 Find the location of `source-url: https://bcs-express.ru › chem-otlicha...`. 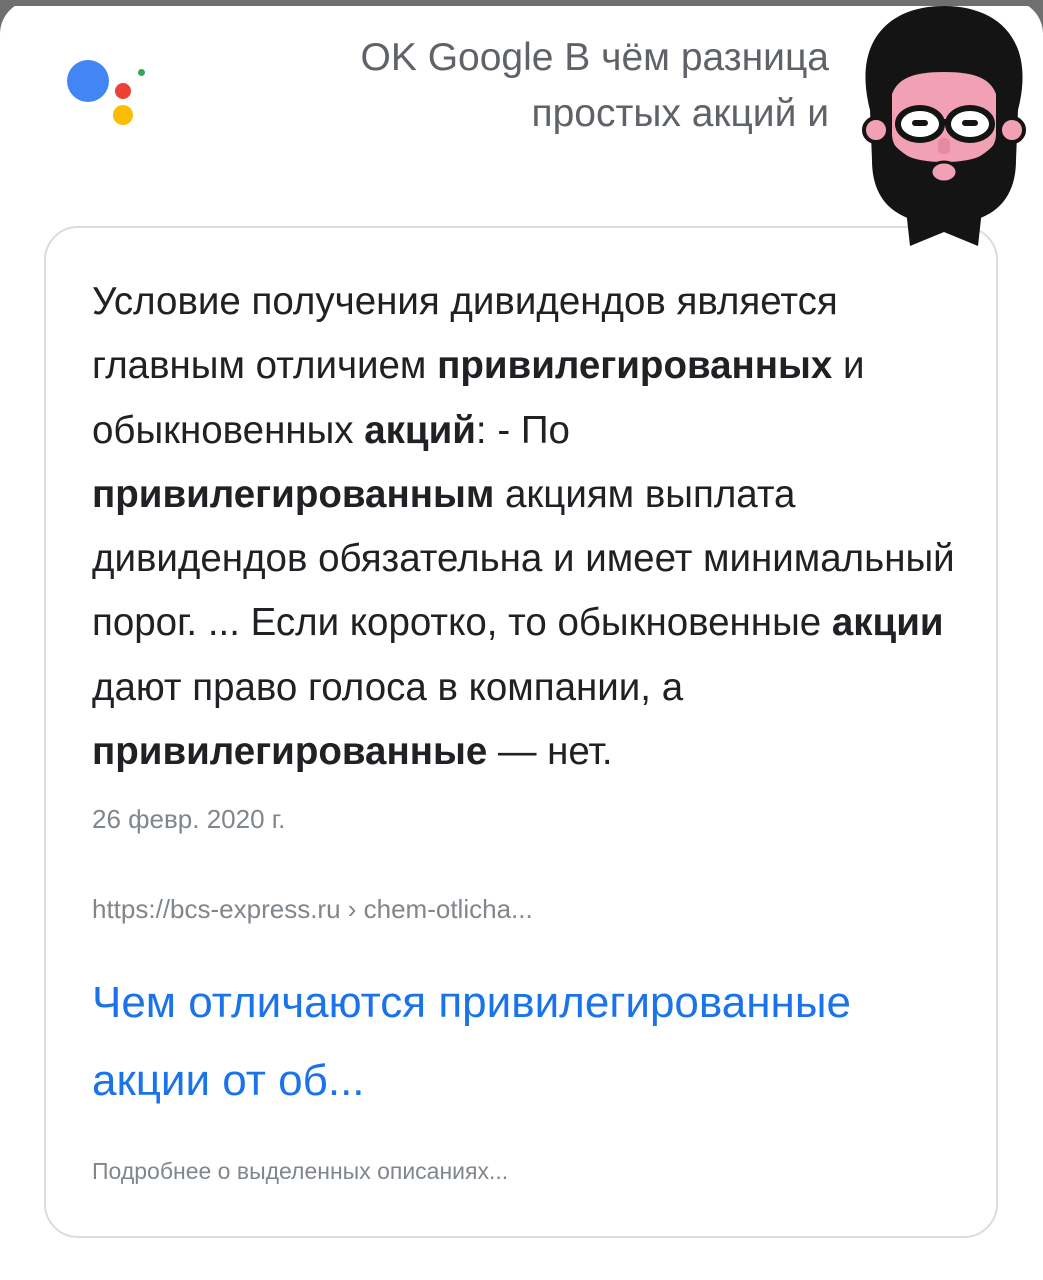

source-url: https://bcs-express.ru › chem-otlicha... is located at coordinates (312, 909).